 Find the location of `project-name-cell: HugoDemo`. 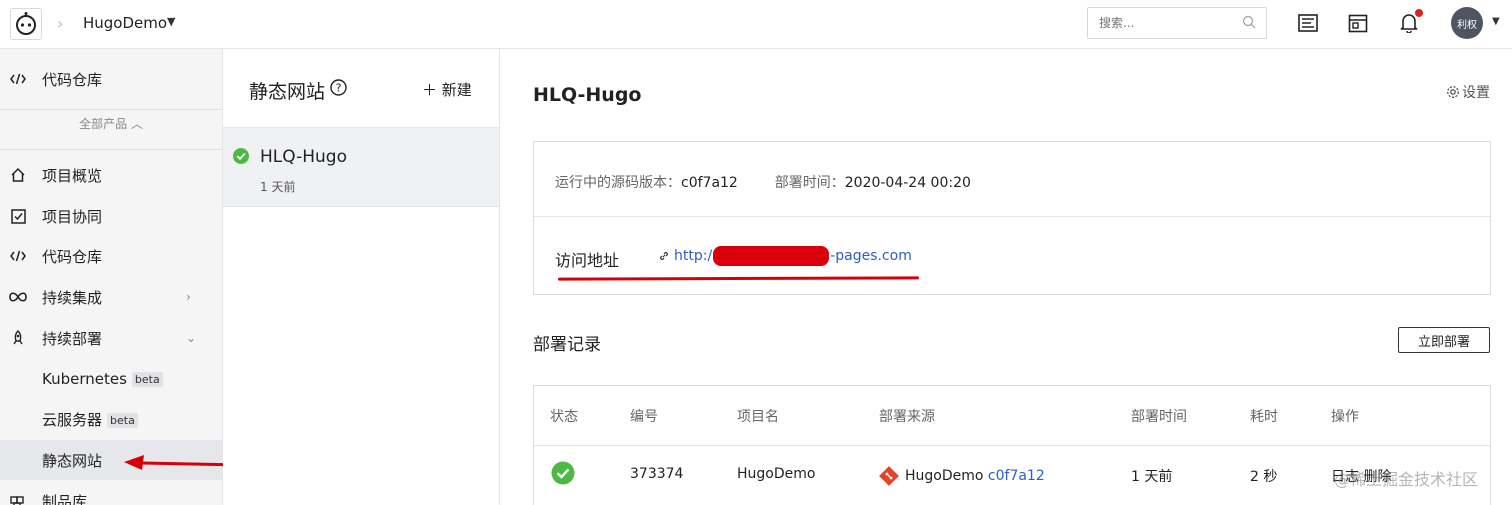

project-name-cell: HugoDemo is located at coordinates (776, 474).